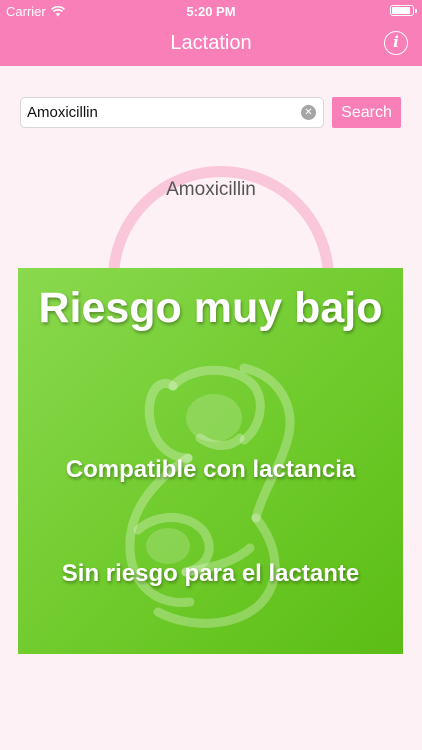  Describe the element at coordinates (396, 43) in the screenshot. I see `info-icon: i` at that location.